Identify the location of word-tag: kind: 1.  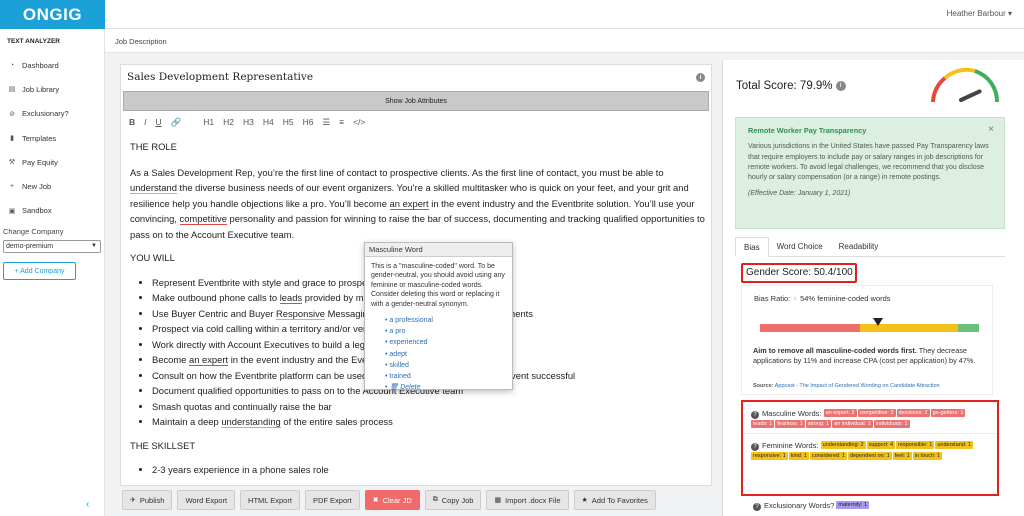
(798, 456).